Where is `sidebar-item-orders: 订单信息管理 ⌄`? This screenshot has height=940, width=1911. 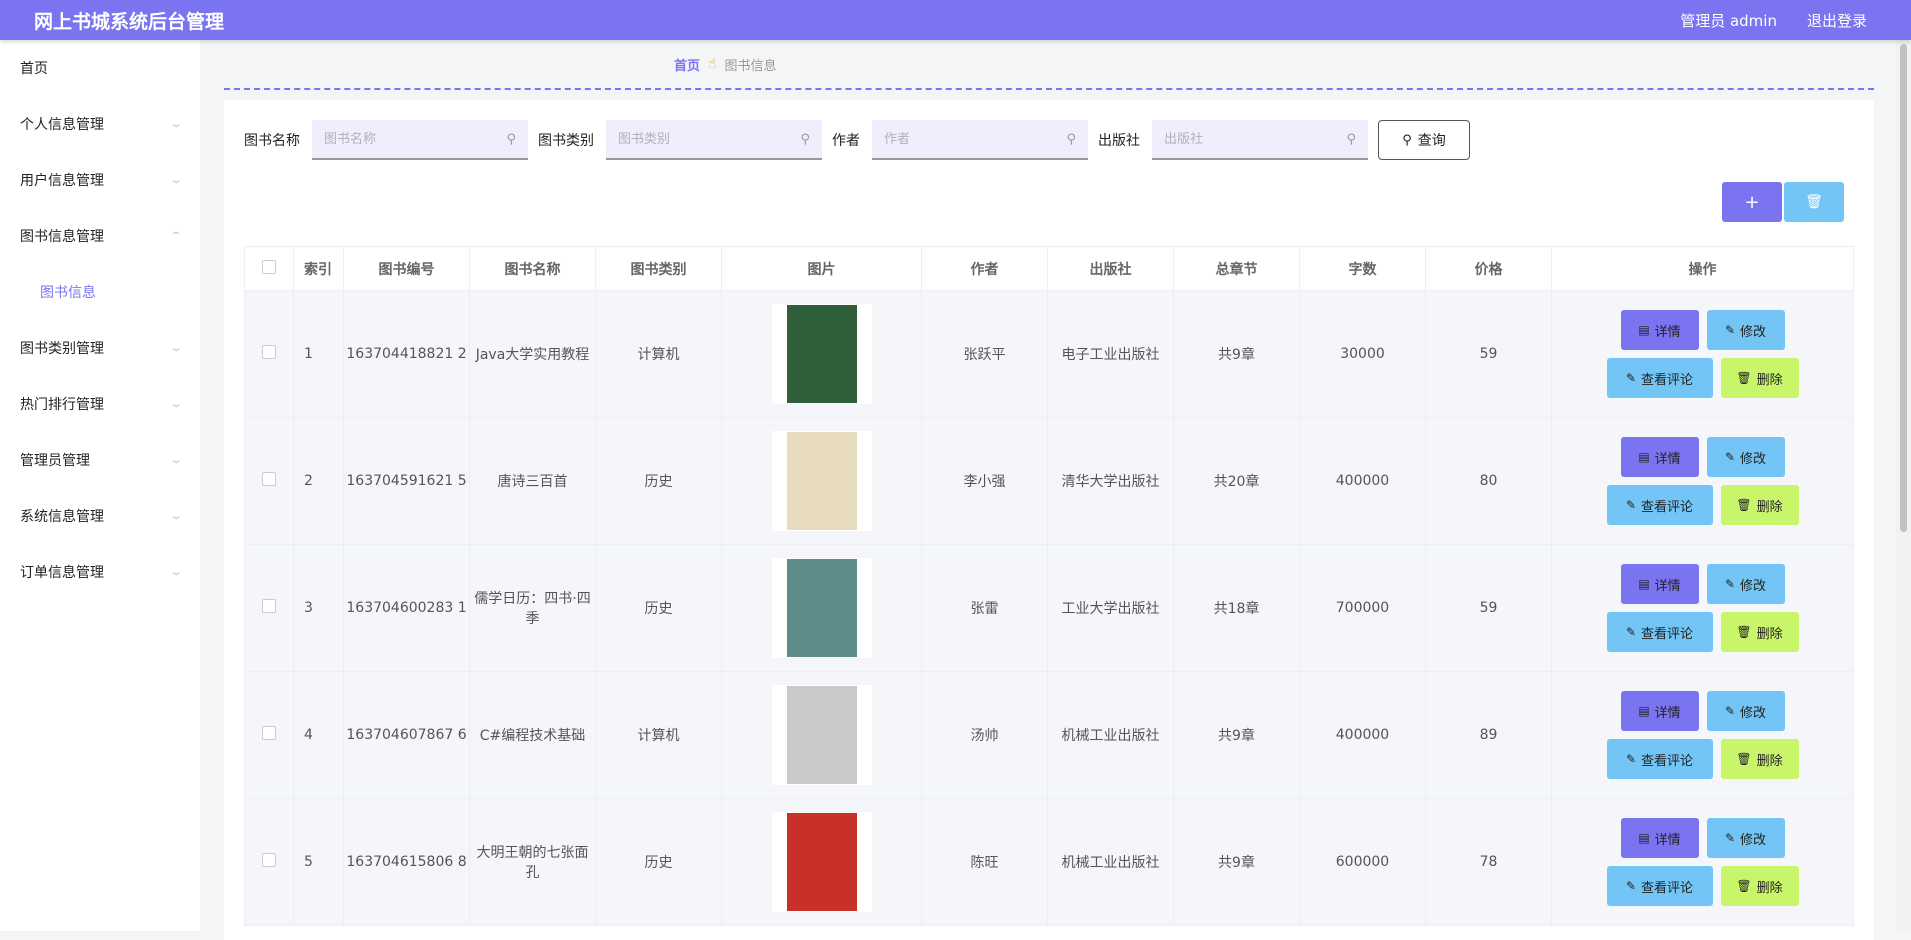
sidebar-item-orders: 订单信息管理 ⌄ is located at coordinates (100, 572).